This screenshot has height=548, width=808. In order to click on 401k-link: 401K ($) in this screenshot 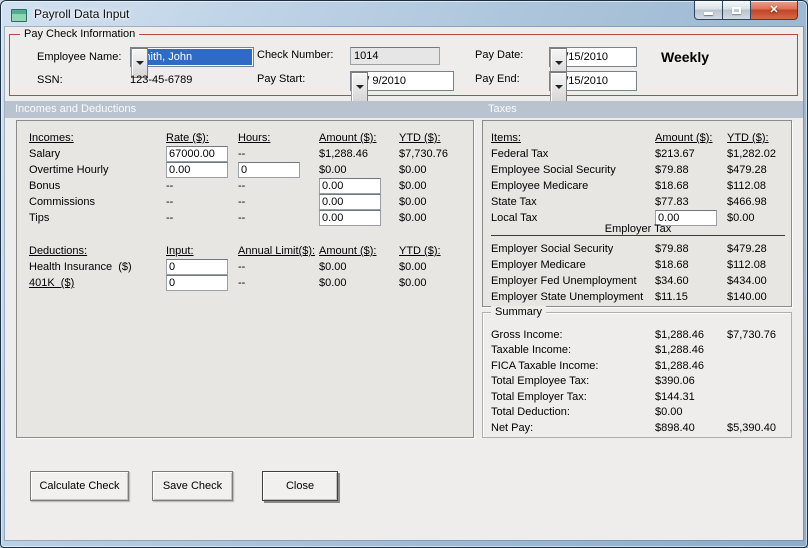, I will do `click(97, 283)`.